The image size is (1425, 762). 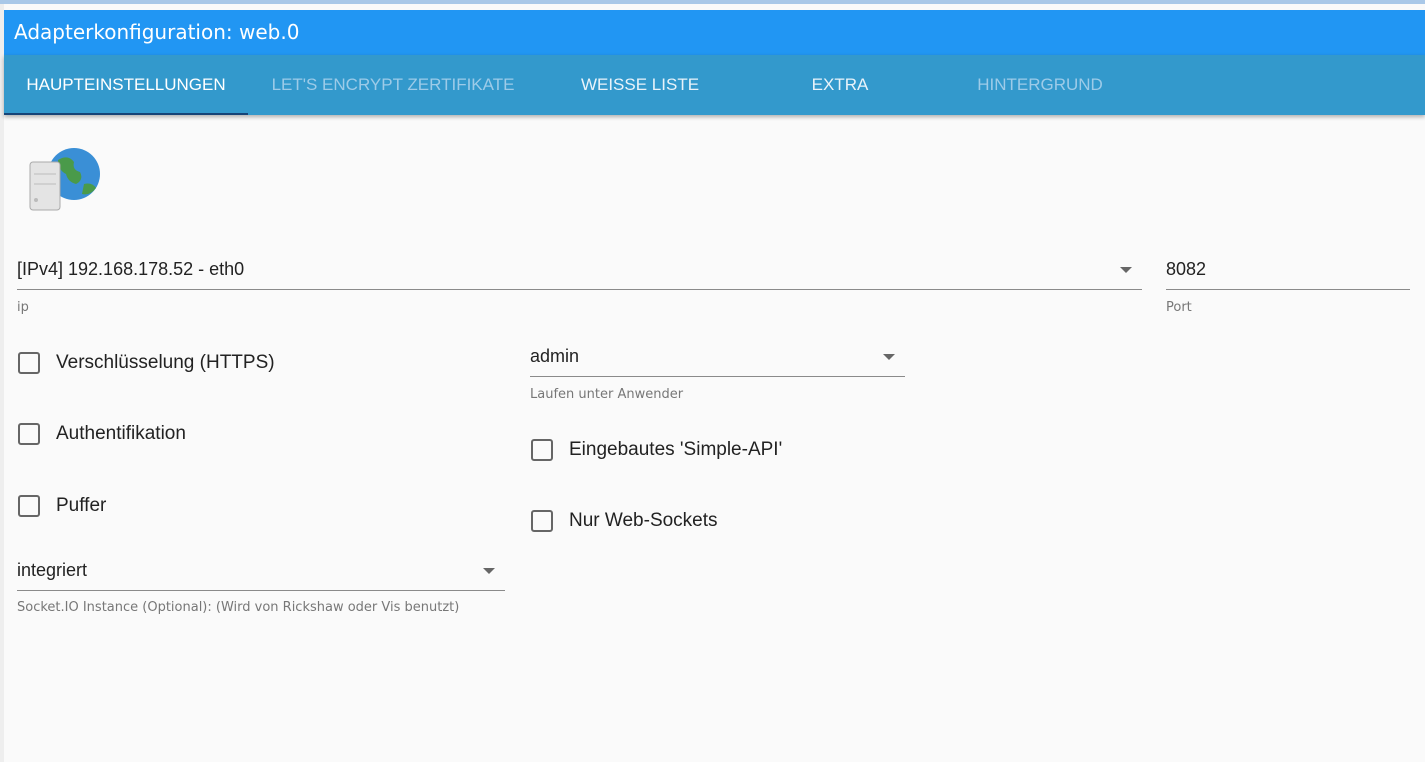 I want to click on page-title: Adapterkonfiguration: web.0, so click(x=714, y=32).